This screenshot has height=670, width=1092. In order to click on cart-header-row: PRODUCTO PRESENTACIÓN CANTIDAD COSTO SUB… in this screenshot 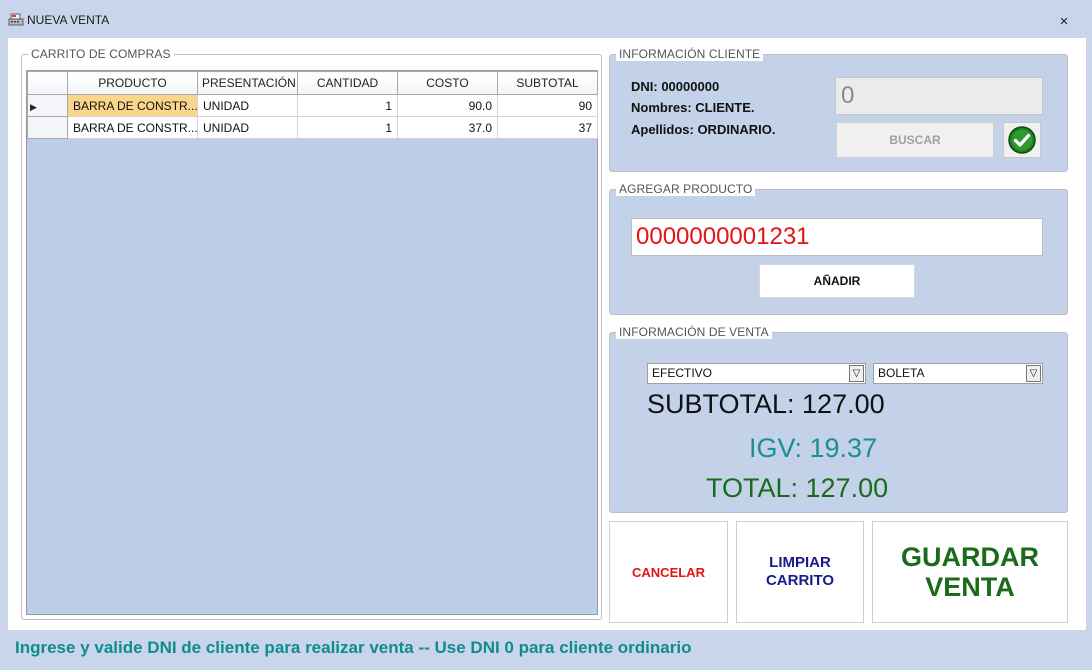, I will do `click(312, 83)`.